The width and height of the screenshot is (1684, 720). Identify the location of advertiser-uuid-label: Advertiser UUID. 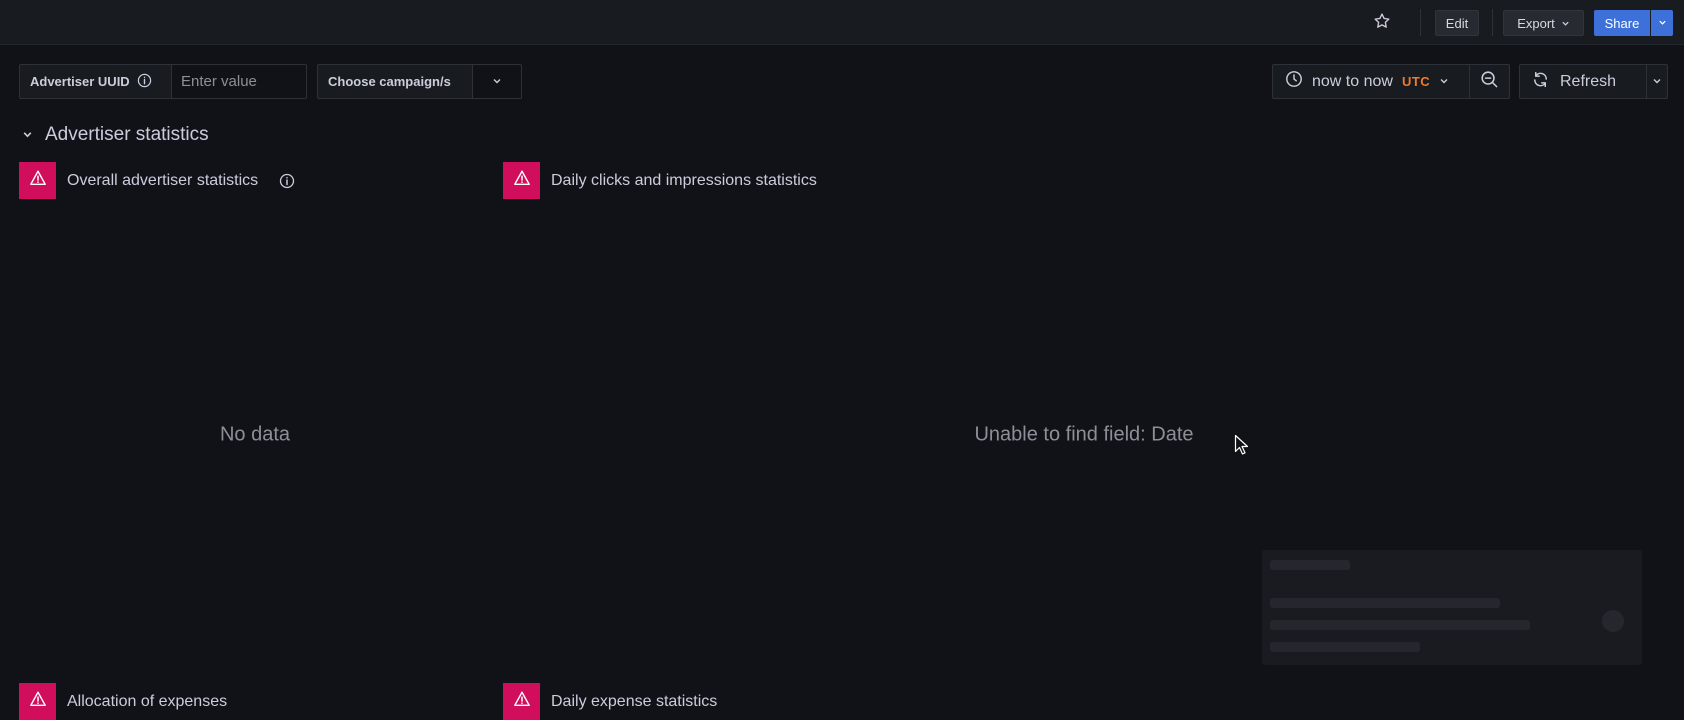
(95, 81).